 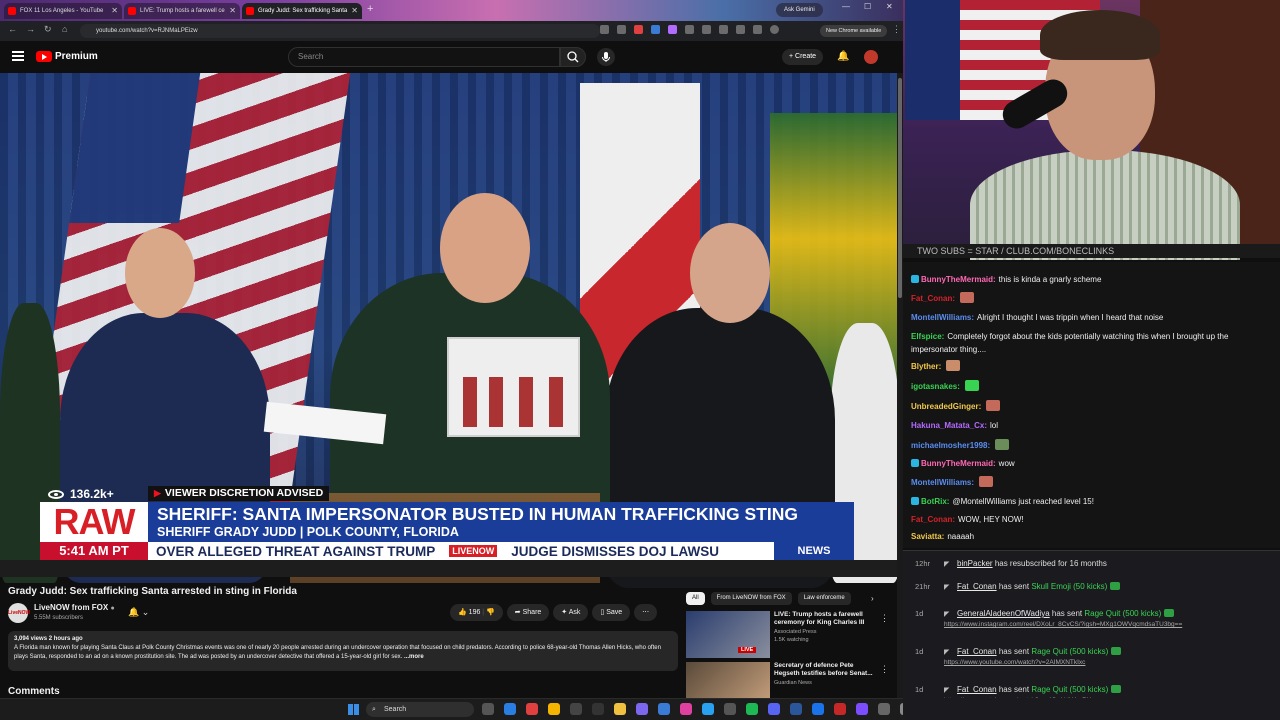 What do you see at coordinates (138, 612) in the screenshot?
I see `subscribed-bell-icon: 🔔 ⌄` at bounding box center [138, 612].